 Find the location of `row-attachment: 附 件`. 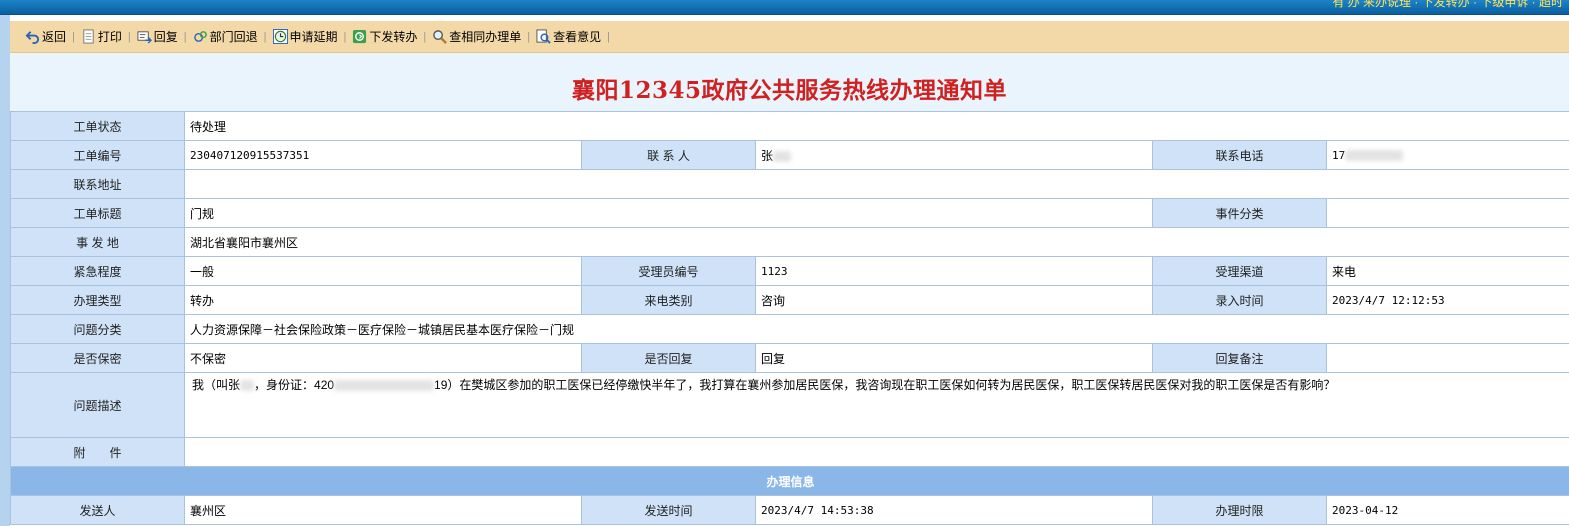

row-attachment: 附 件 is located at coordinates (789, 452).